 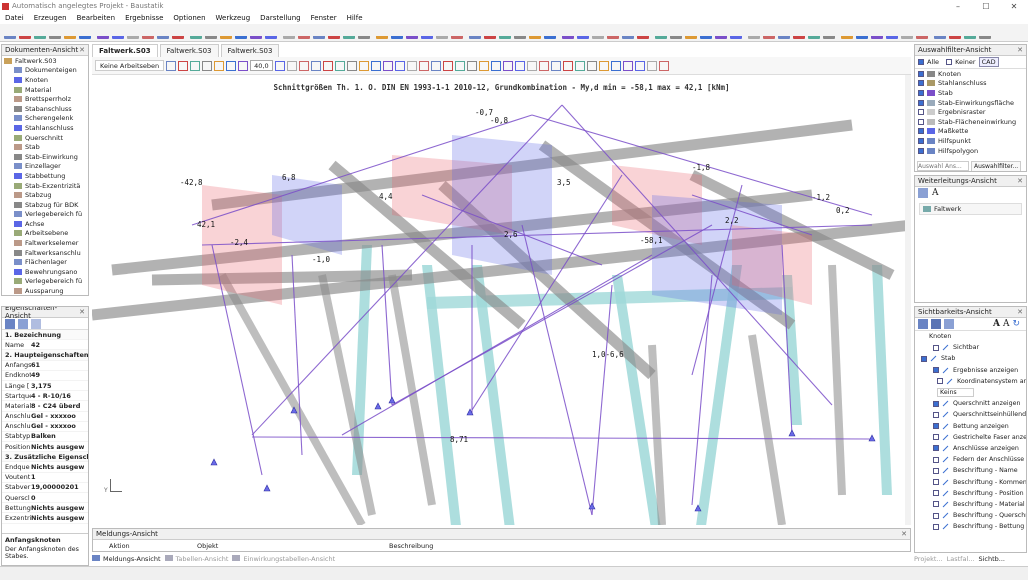 I want to click on visibility-item: Anschlüsse anzeigen, so click(x=970, y=448).